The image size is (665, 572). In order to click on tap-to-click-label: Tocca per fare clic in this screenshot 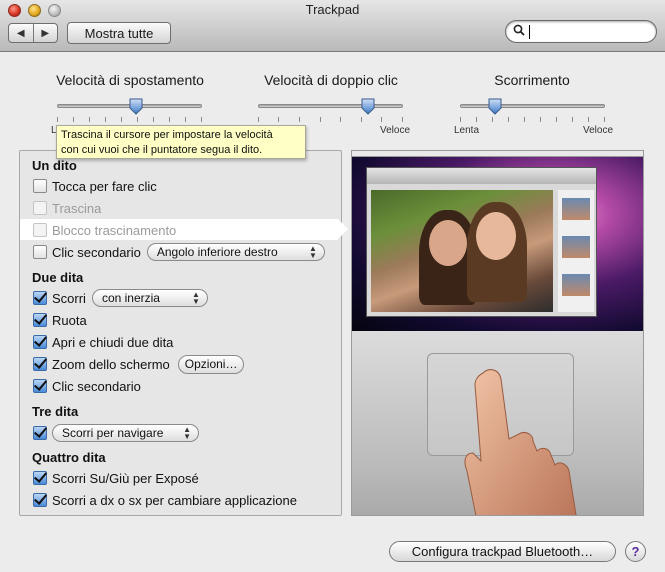, I will do `click(104, 186)`.